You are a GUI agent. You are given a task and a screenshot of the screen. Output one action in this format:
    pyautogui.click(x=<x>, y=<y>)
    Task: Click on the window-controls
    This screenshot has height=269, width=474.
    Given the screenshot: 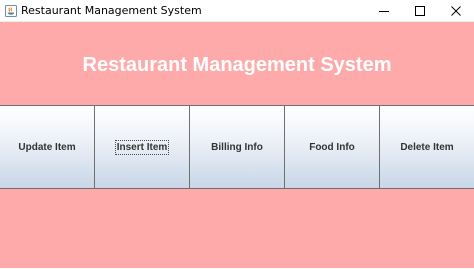 What is the action you would take?
    pyautogui.click(x=420, y=10)
    